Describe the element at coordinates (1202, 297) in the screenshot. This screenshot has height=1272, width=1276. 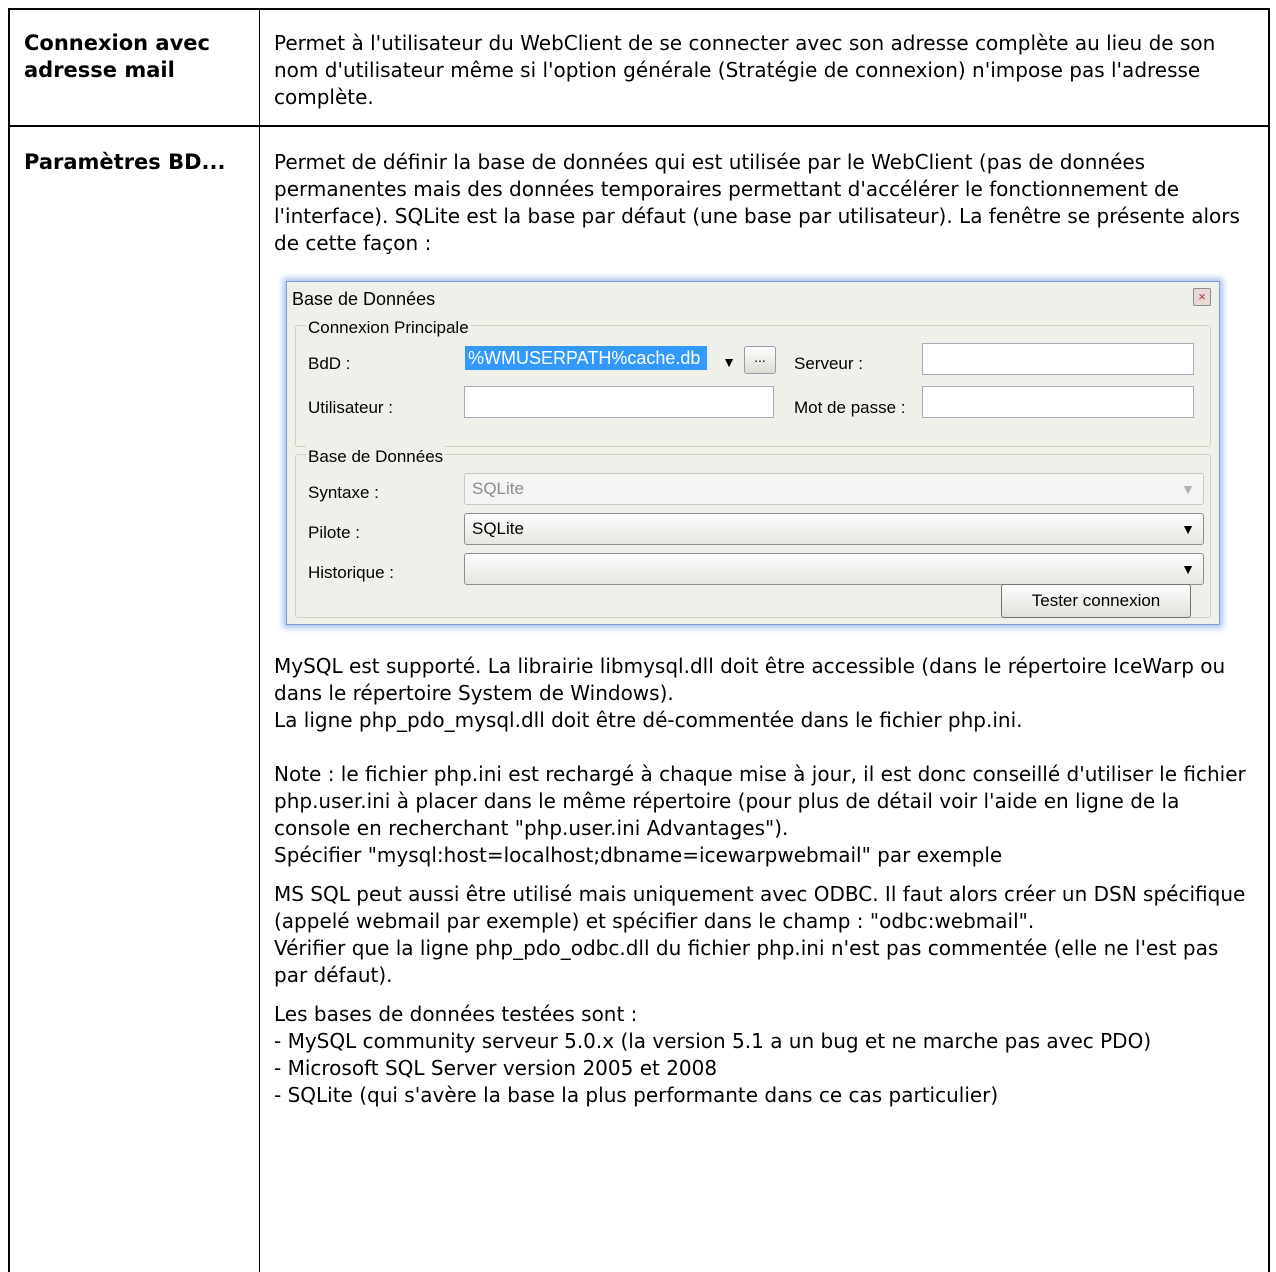
I see `close-icon: ×` at that location.